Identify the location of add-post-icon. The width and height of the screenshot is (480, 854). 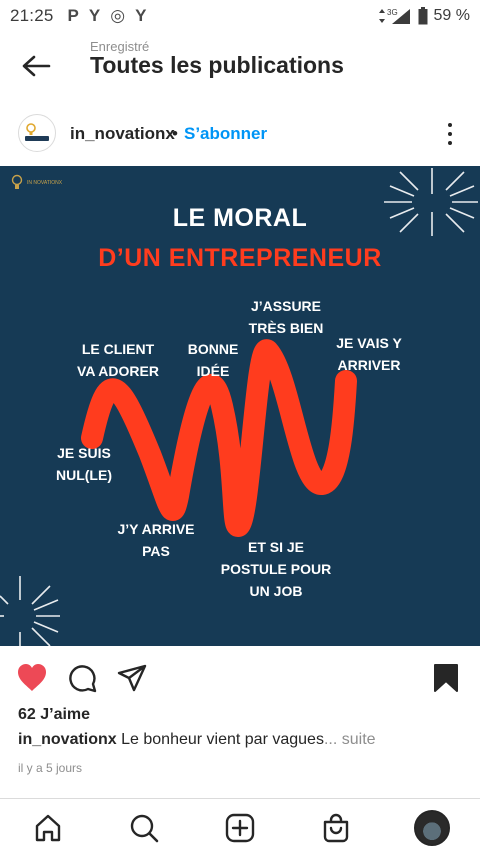
(240, 828).